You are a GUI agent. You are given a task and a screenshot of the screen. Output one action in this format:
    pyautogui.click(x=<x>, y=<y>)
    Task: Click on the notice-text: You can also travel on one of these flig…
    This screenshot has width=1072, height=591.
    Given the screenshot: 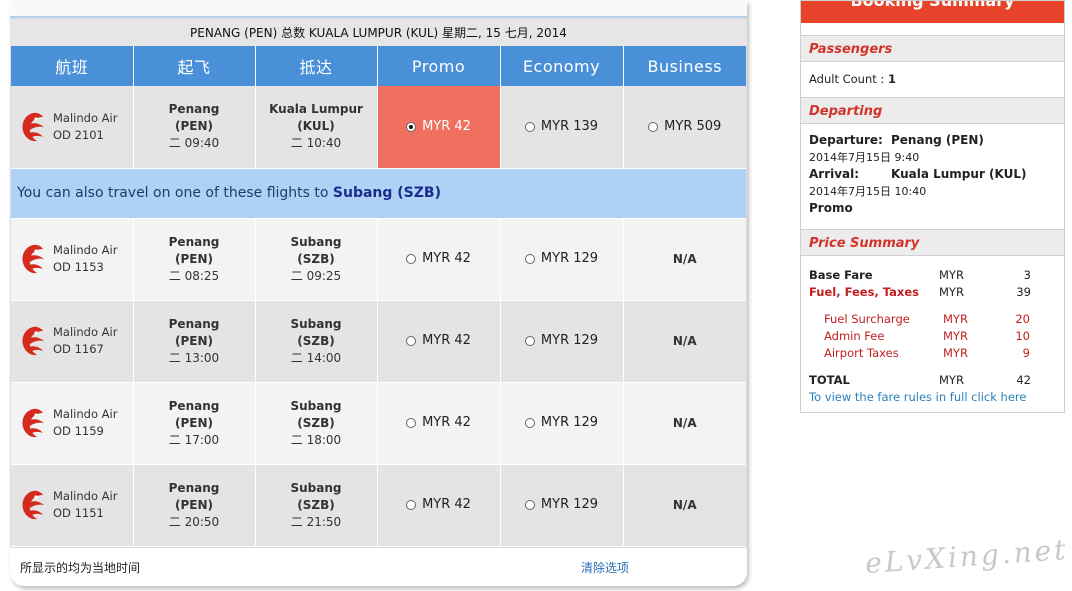 What is the action you would take?
    pyautogui.click(x=175, y=193)
    